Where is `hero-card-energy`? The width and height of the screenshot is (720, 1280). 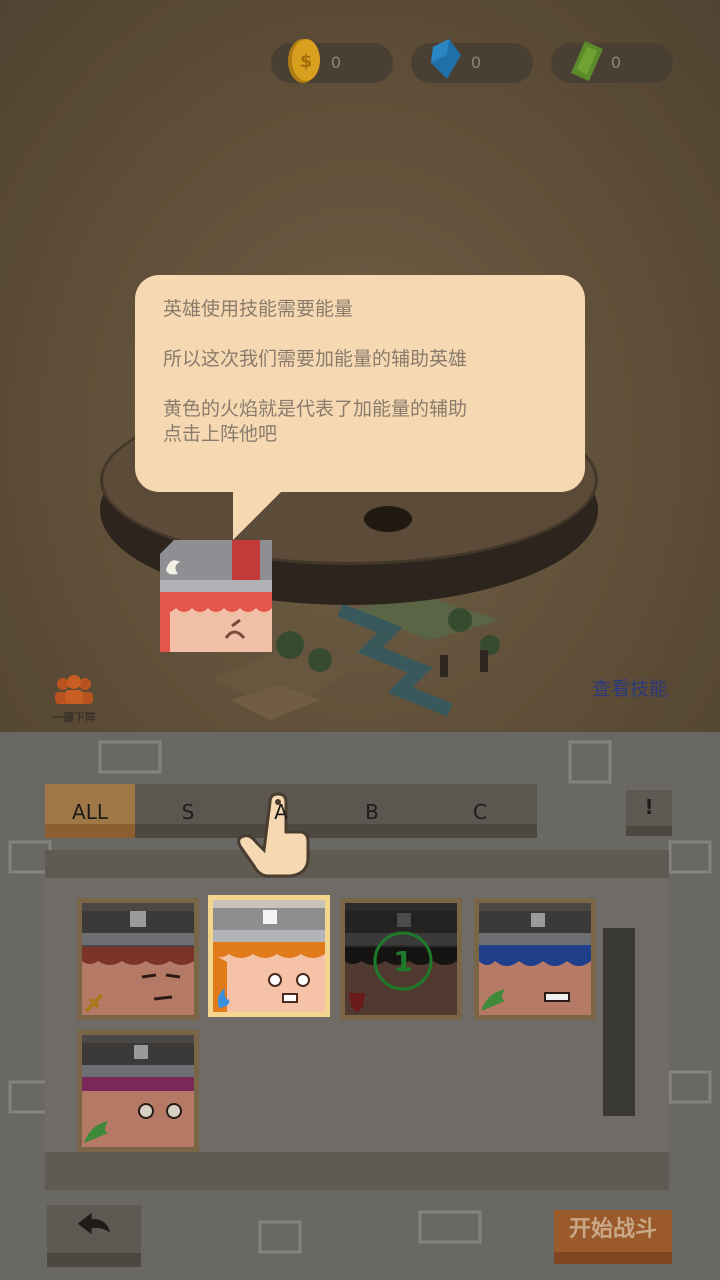
hero-card-energy is located at coordinates (269, 956).